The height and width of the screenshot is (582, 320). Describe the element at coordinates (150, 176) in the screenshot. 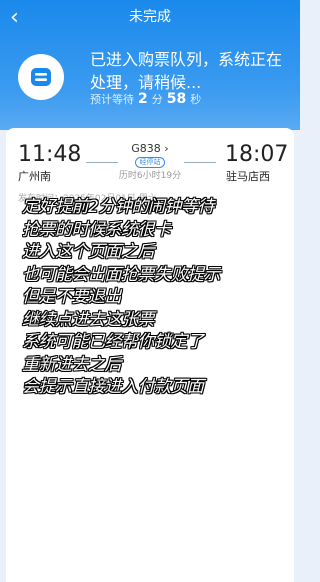

I see `trip-duration: 历时6小时19分` at that location.